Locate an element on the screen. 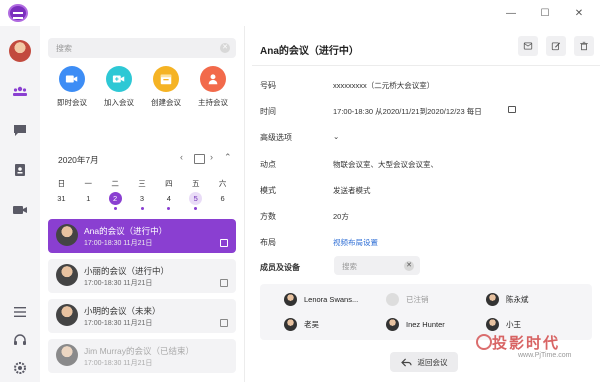 This screenshot has height=382, width=600. members-search-input: 搜索 ✕ is located at coordinates (377, 265).